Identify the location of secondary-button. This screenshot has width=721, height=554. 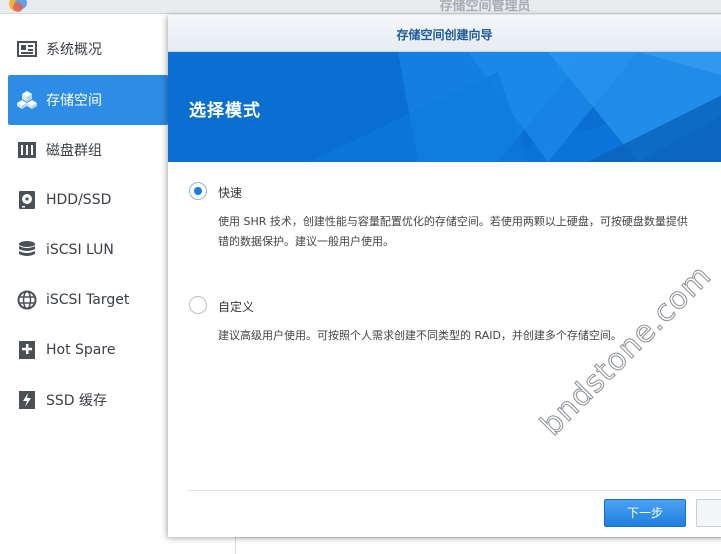
(708, 513).